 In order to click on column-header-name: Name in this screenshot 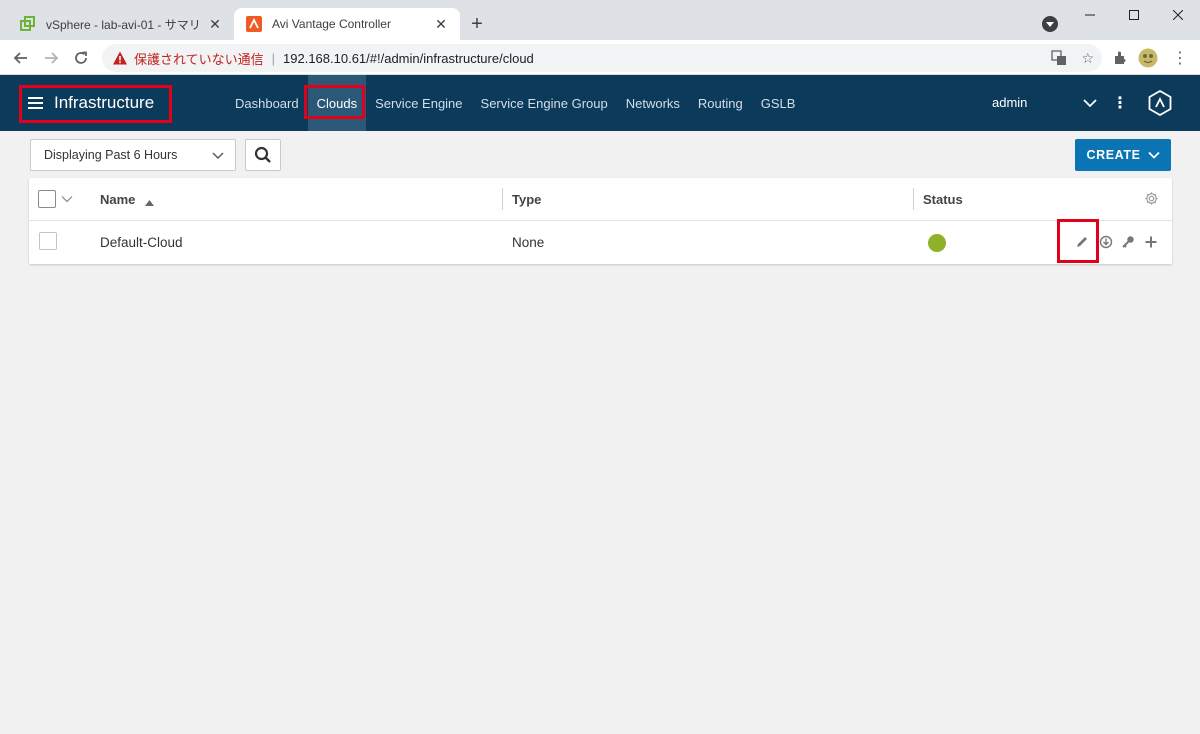, I will do `click(117, 199)`.